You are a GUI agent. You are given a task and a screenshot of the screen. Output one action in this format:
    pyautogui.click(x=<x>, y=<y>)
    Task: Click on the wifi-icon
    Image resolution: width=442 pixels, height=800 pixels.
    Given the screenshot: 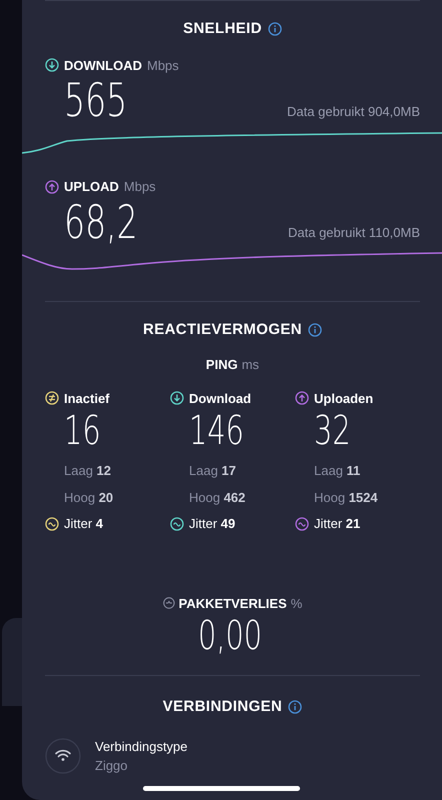 What is the action you would take?
    pyautogui.click(x=63, y=756)
    